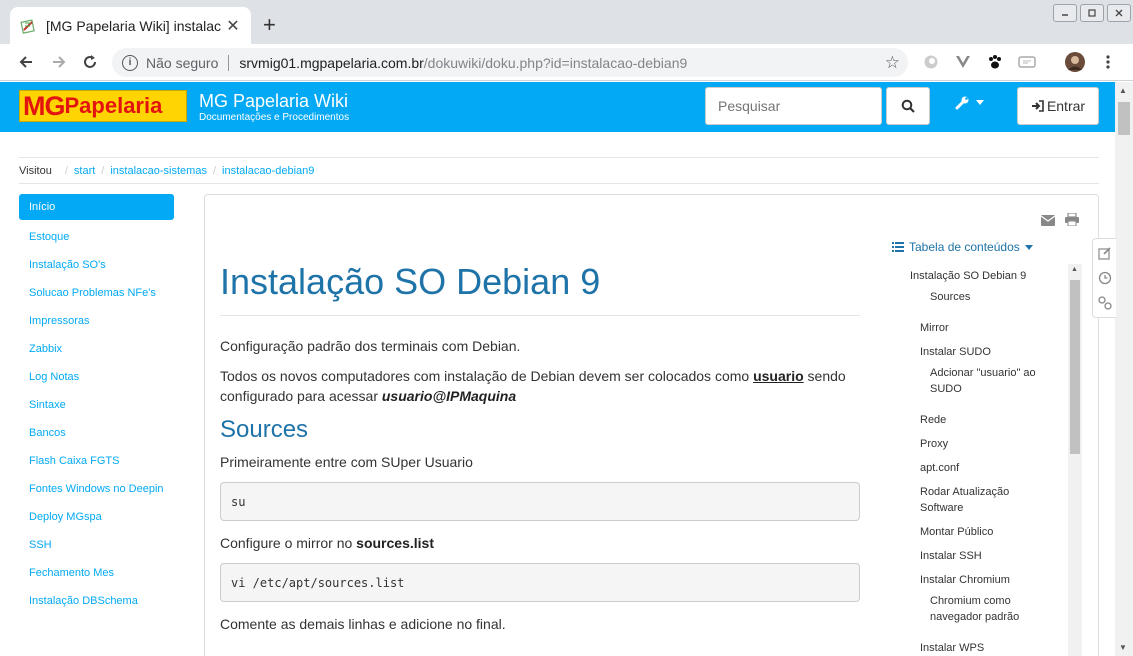 The width and height of the screenshot is (1133, 656). What do you see at coordinates (233, 26) in the screenshot?
I see `close-tab-icon: ✕` at bounding box center [233, 26].